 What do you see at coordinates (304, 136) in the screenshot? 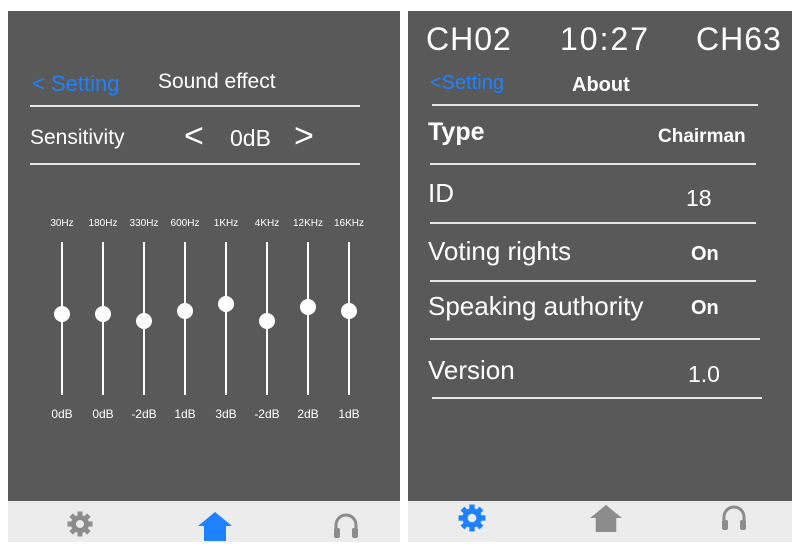
I see `sensitivity-increase-button: >` at bounding box center [304, 136].